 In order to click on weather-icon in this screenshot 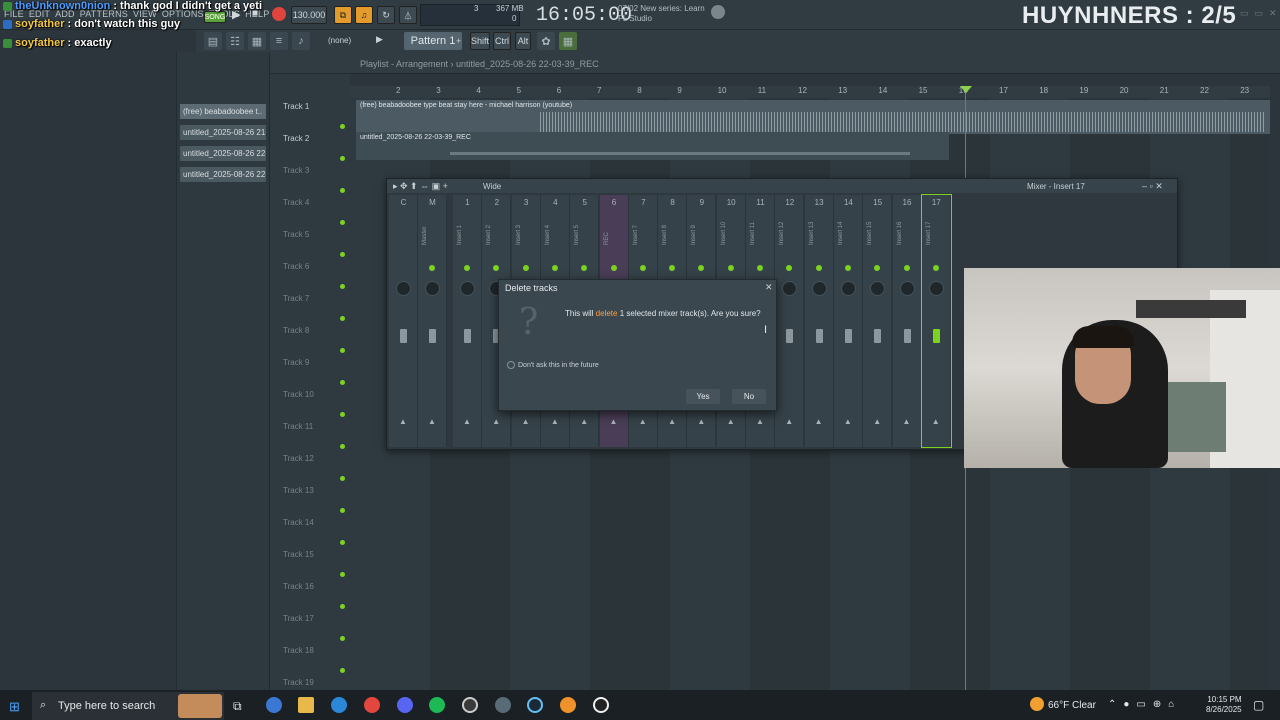, I will do `click(1037, 704)`.